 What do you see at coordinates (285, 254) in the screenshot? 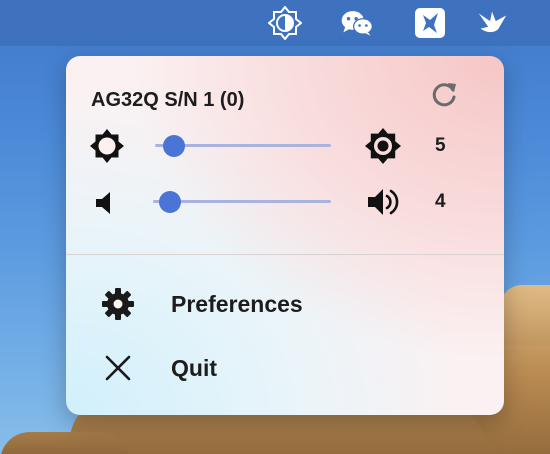
I see `menu-divider` at bounding box center [285, 254].